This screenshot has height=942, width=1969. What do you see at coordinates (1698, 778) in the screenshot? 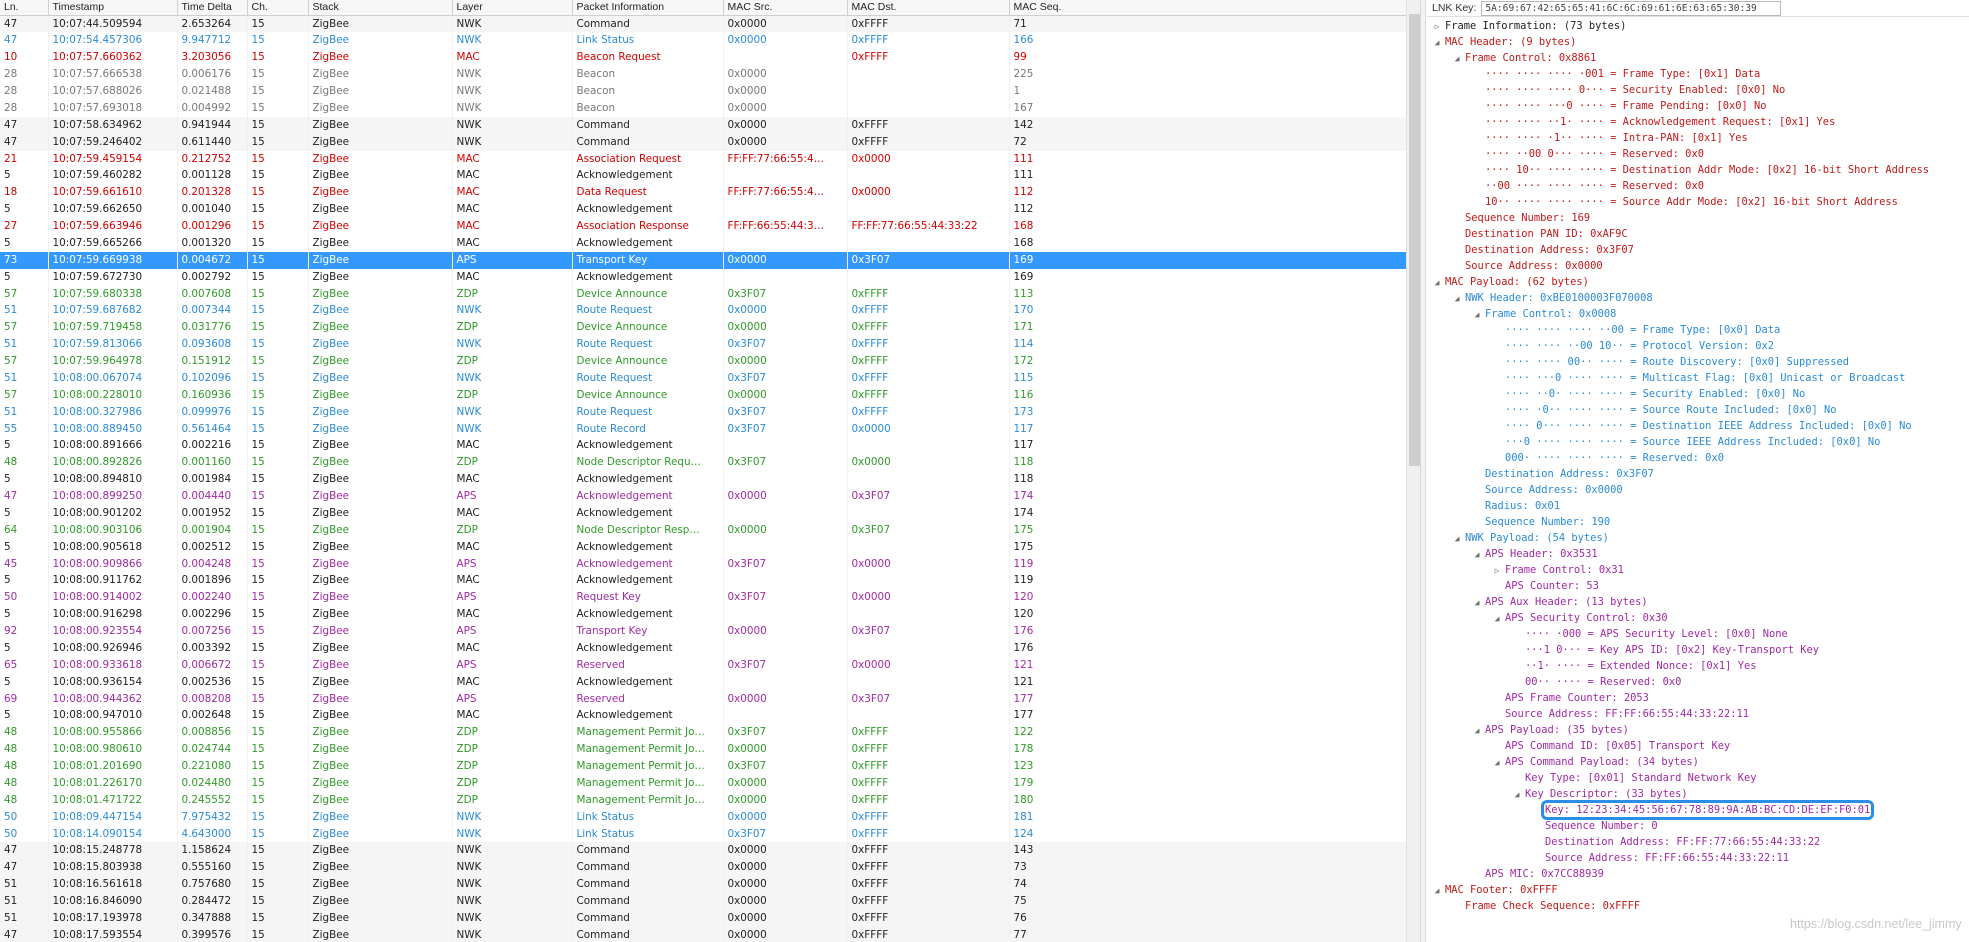
I see `tree-node: Key Type: [0x01] Standard Network Key` at bounding box center [1698, 778].